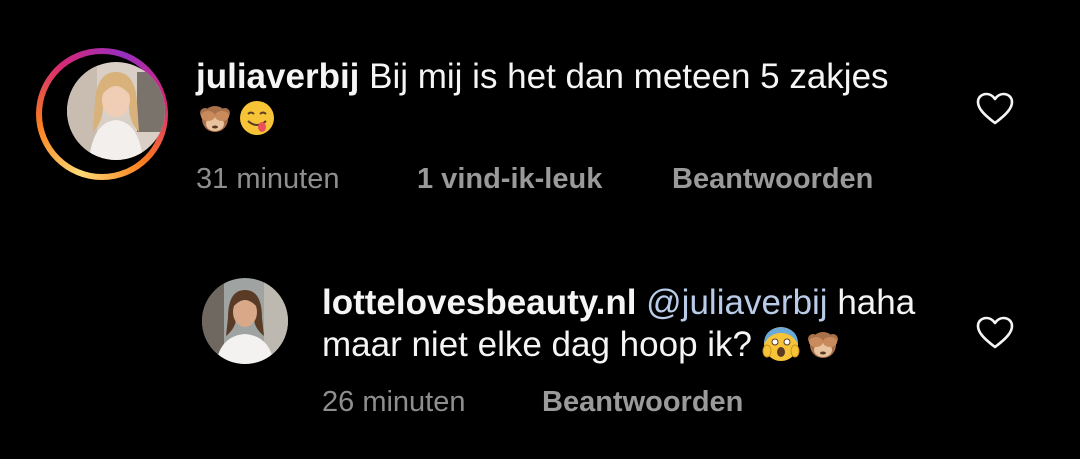  I want to click on comment-body: Bij mij is het dan meteen 5 zakjes, so click(624, 76).